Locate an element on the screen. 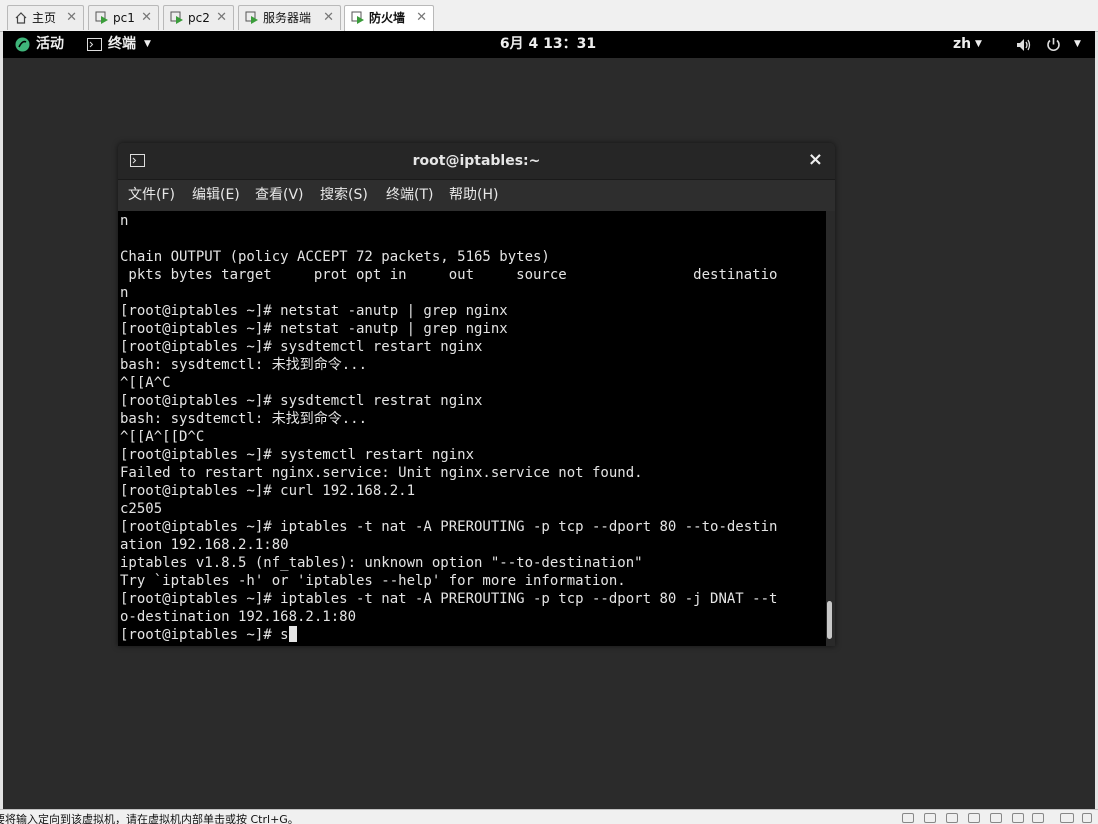 Image resolution: width=1098 pixels, height=824 pixels. tab-pc2: pc2 ✕ is located at coordinates (198, 17).